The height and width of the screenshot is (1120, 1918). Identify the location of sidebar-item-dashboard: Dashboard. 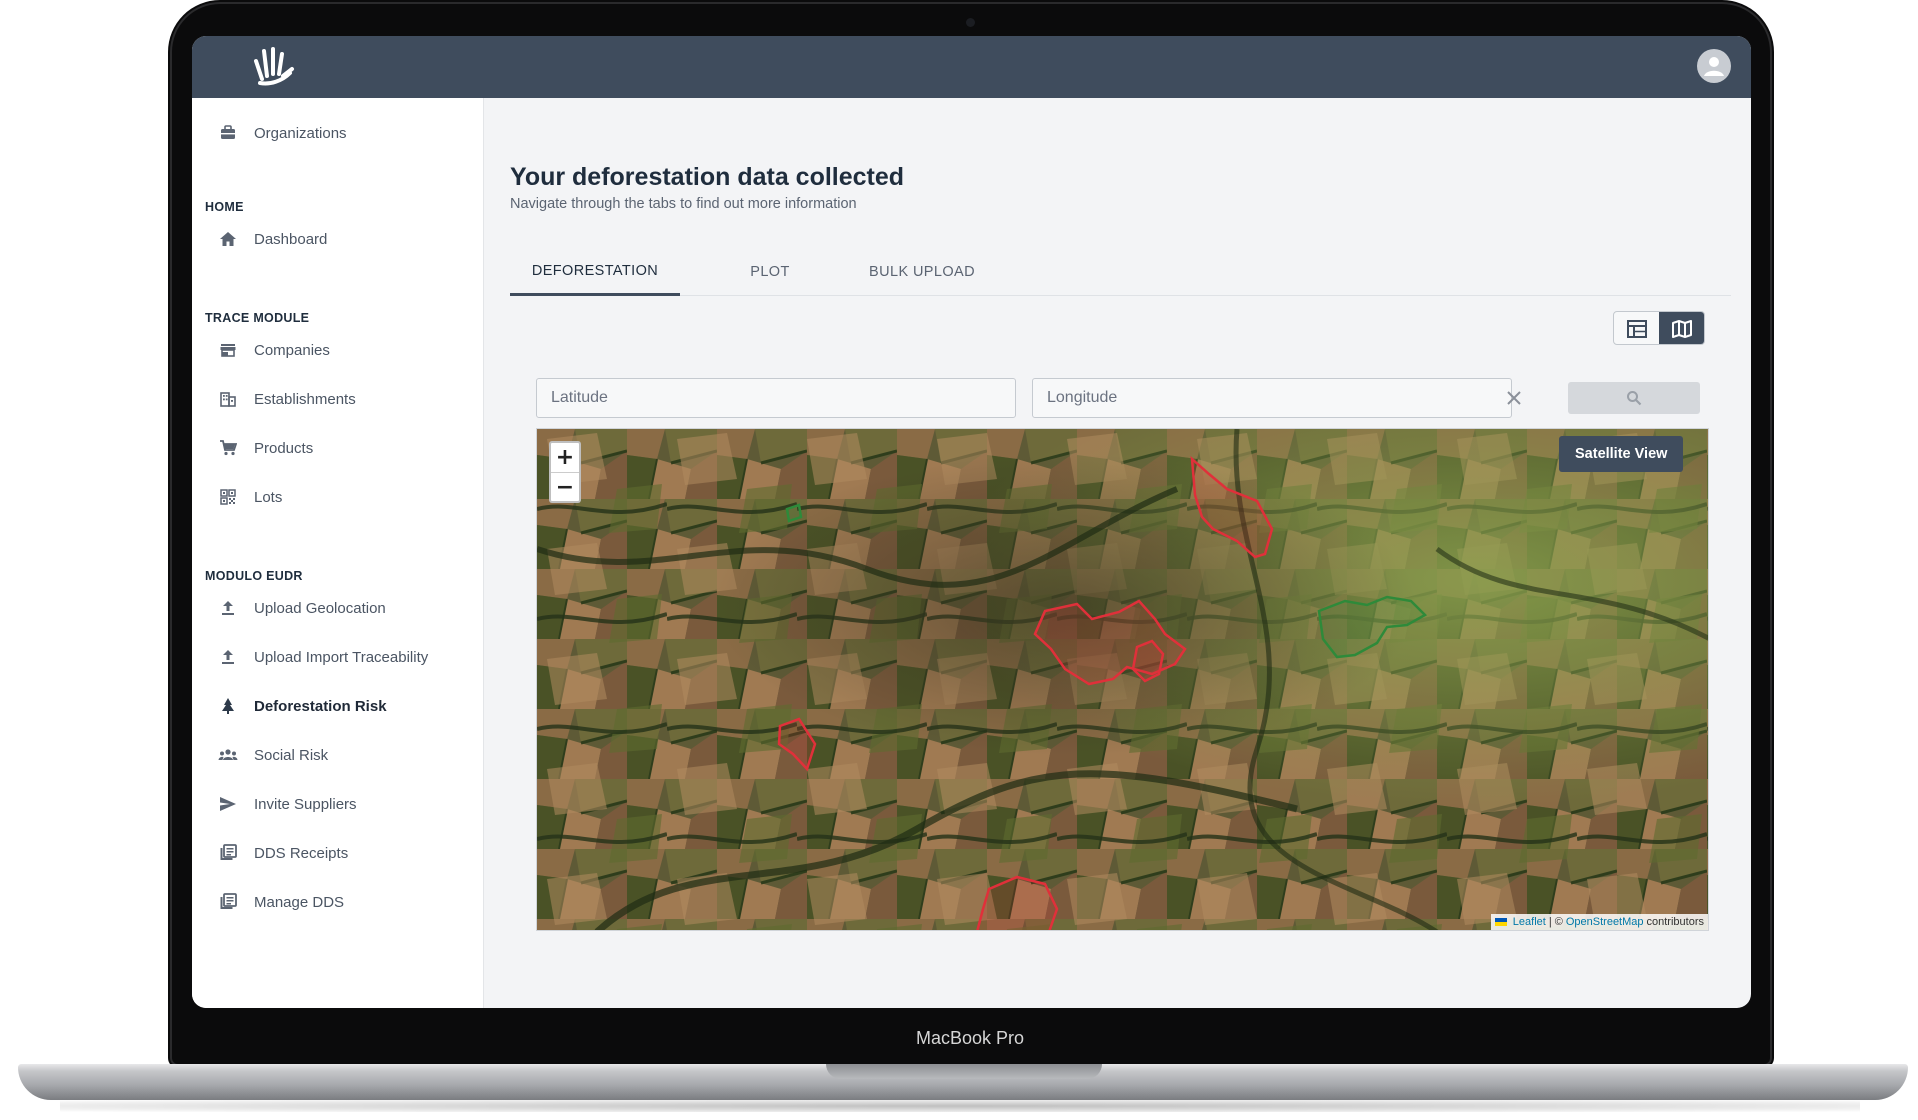
(272, 239).